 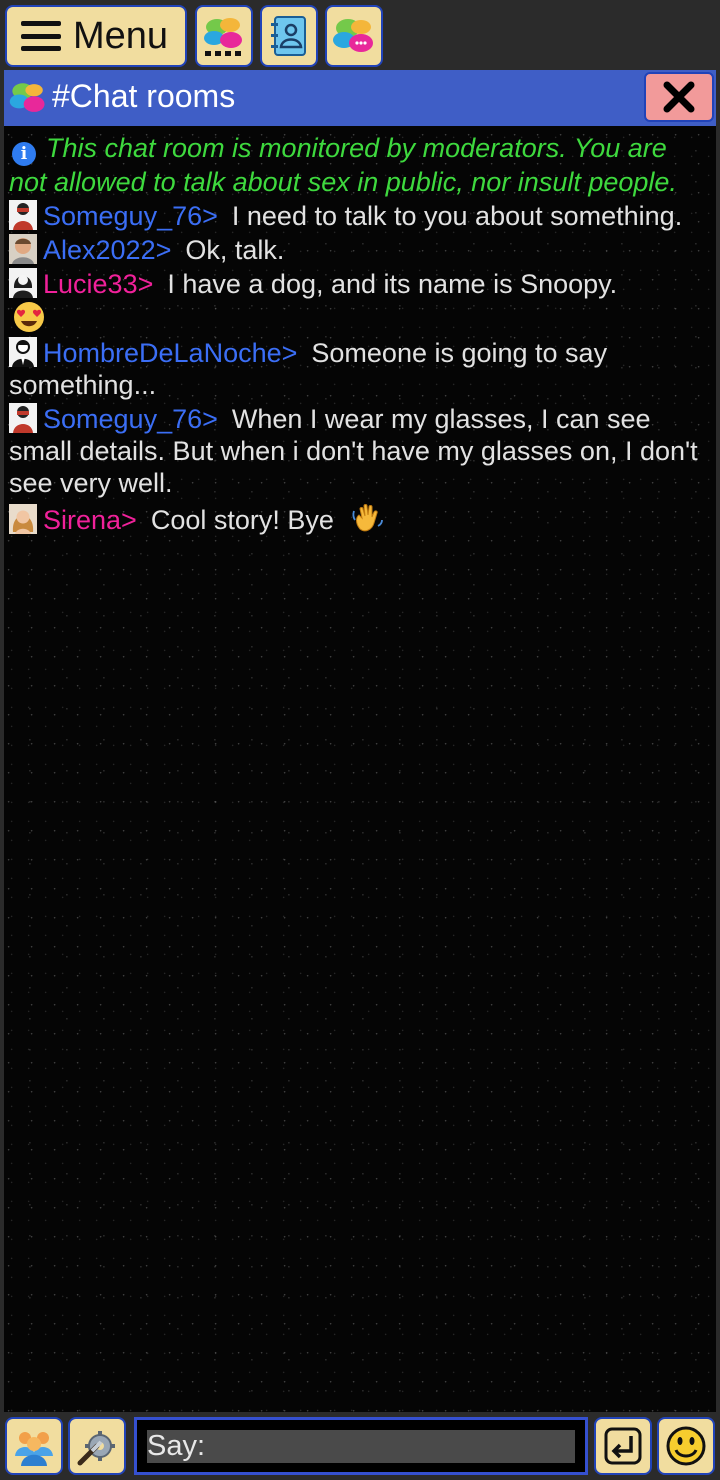 I want to click on contacts-button, so click(x=289, y=36).